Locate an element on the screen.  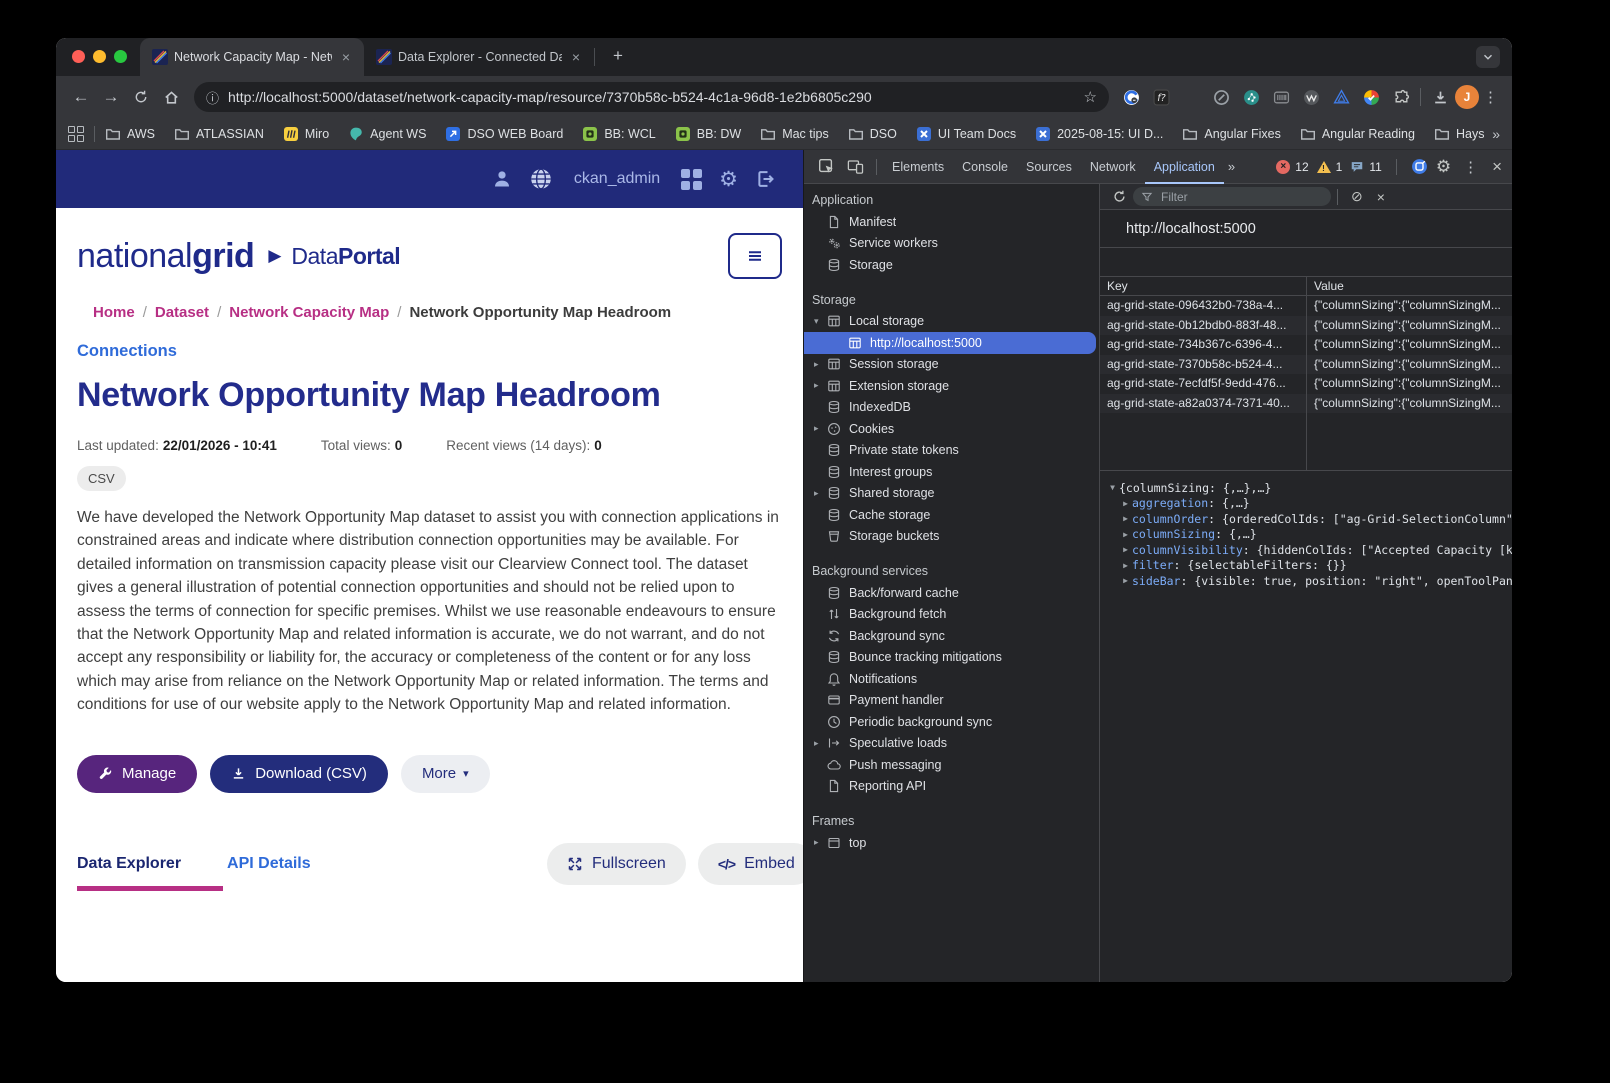
preview-entry: ▶ aggregation: {,…} is located at coordinates (1315, 504).